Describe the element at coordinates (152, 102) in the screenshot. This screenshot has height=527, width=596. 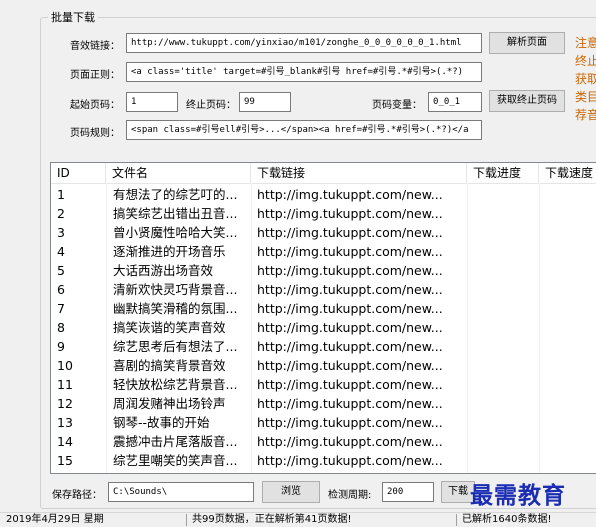
I see `start-page-input: 1` at that location.